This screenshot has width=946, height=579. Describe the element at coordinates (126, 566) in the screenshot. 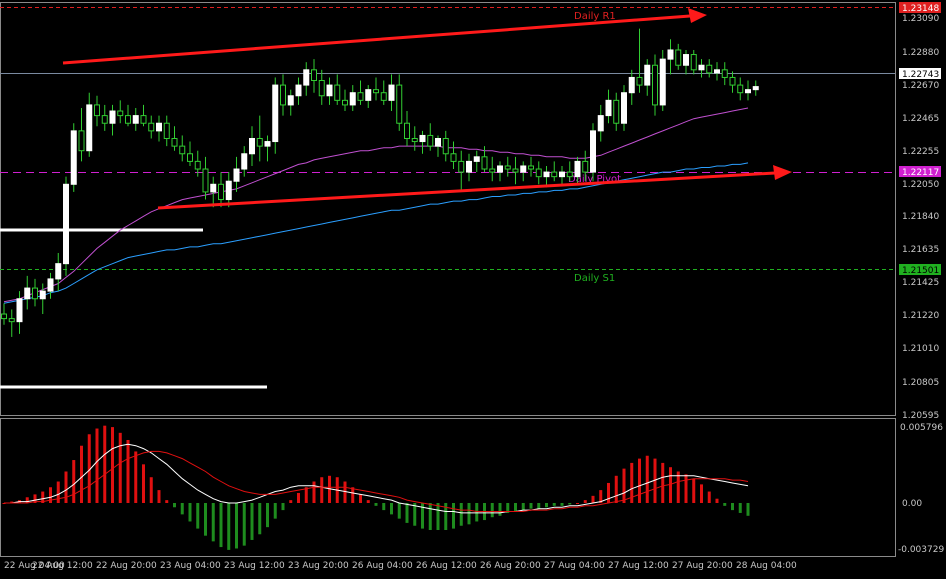

I see `time-tick-label: 22 Aug 20:00` at that location.